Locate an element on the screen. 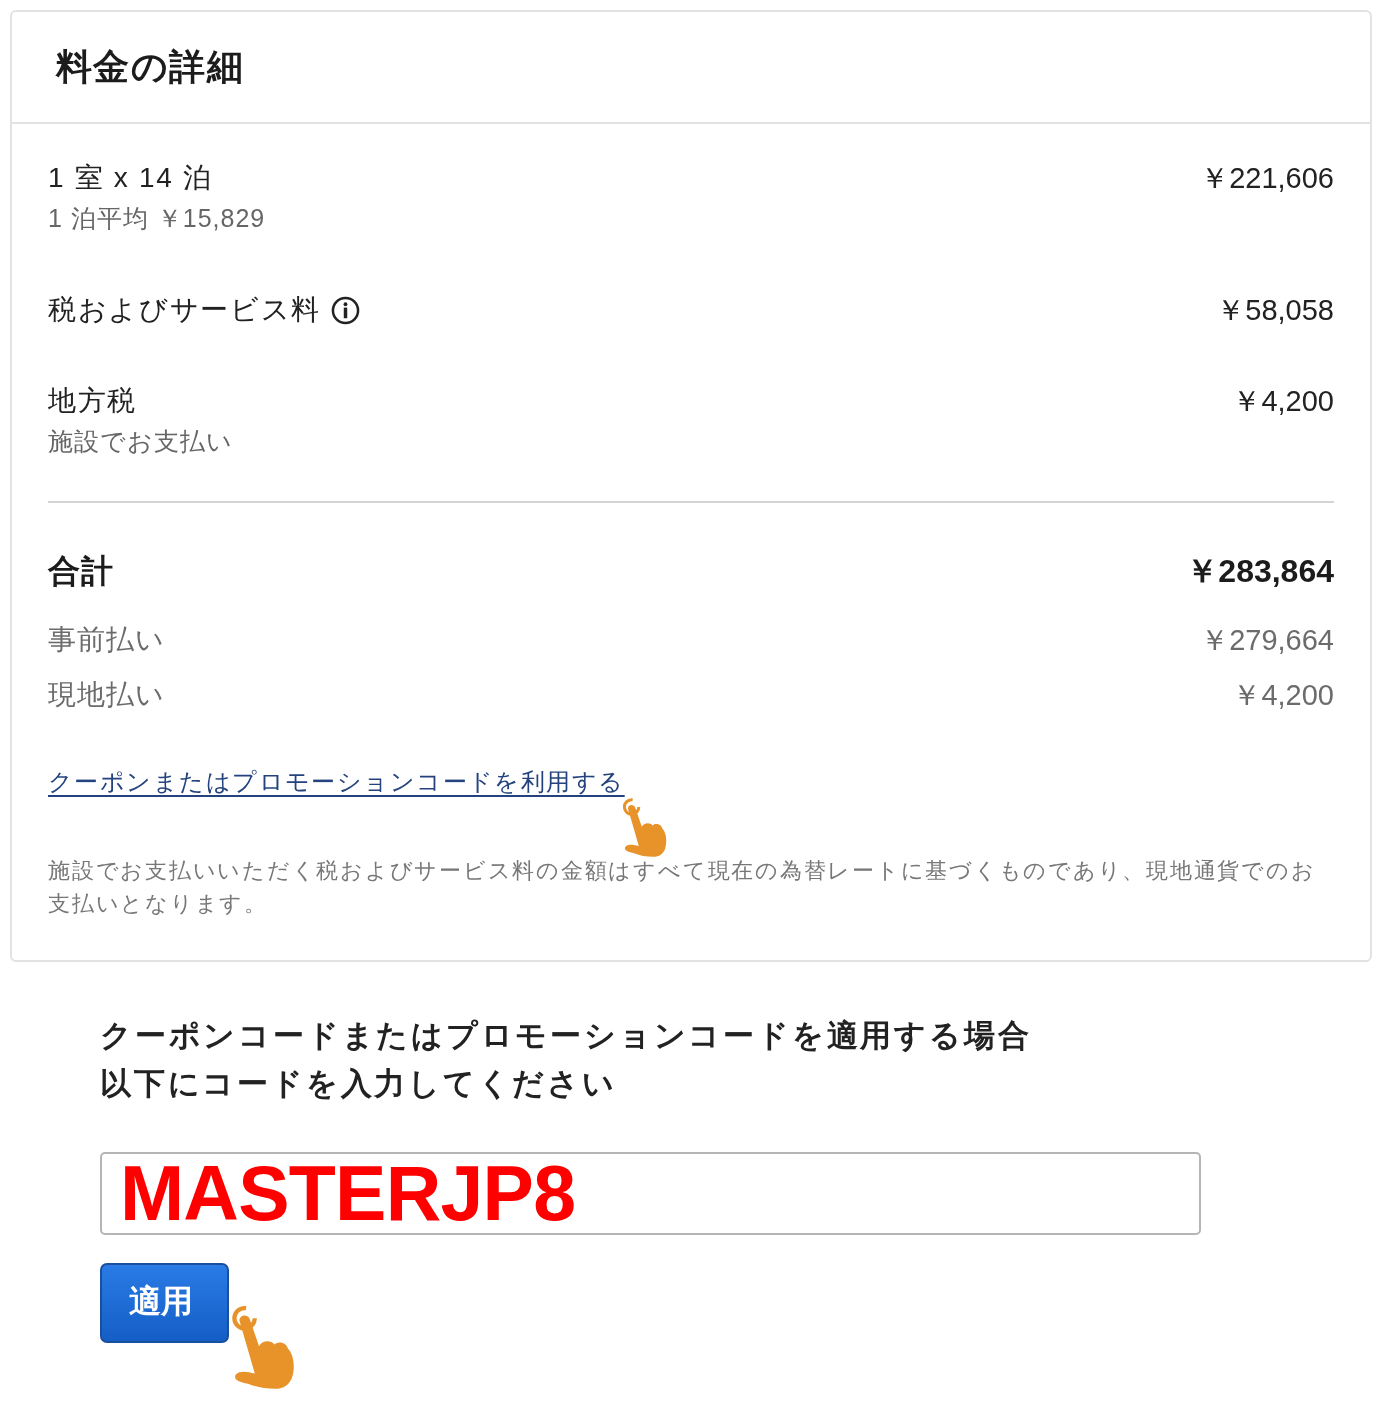 This screenshot has height=1422, width=1385. total-label: 合計 is located at coordinates (81, 571).